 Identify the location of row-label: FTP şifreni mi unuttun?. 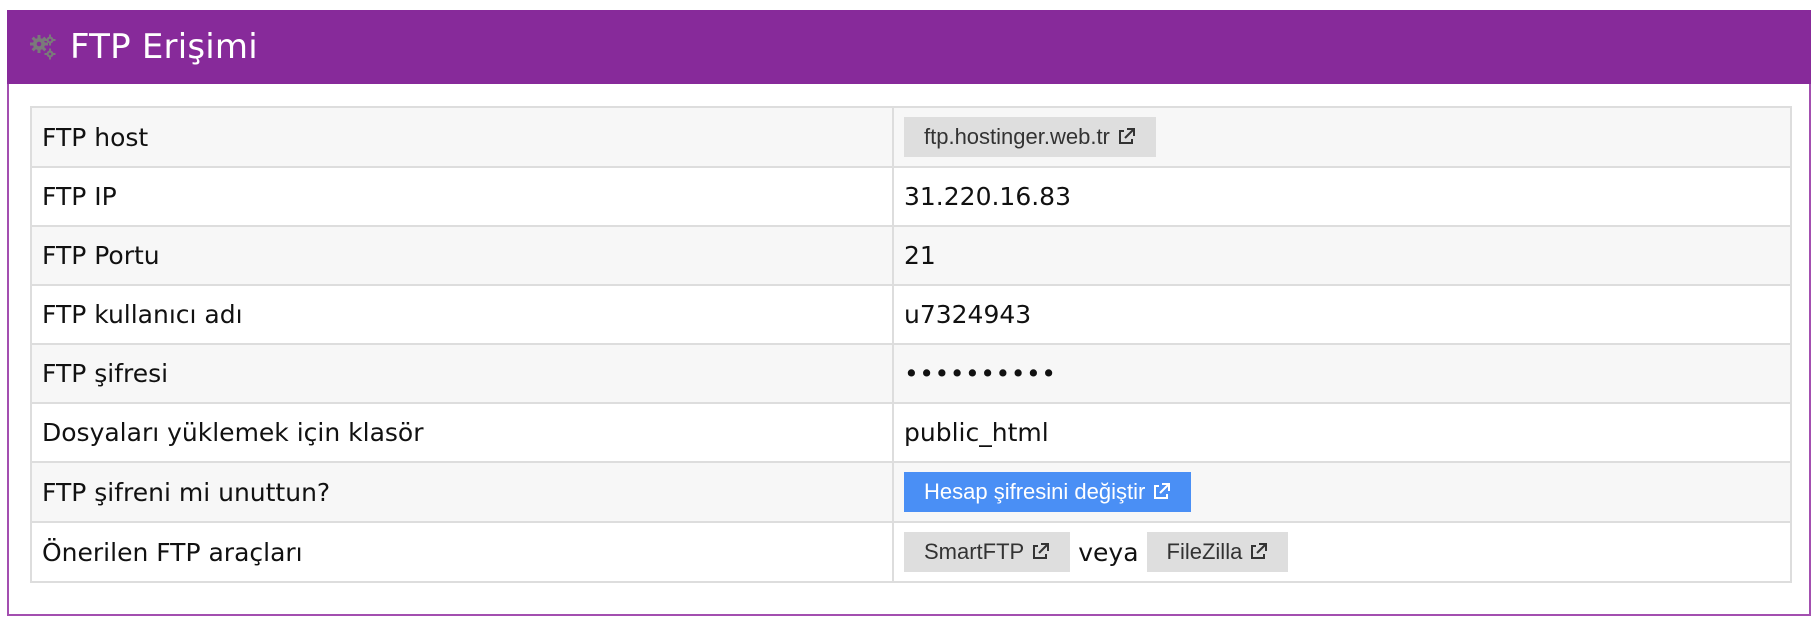
(462, 492).